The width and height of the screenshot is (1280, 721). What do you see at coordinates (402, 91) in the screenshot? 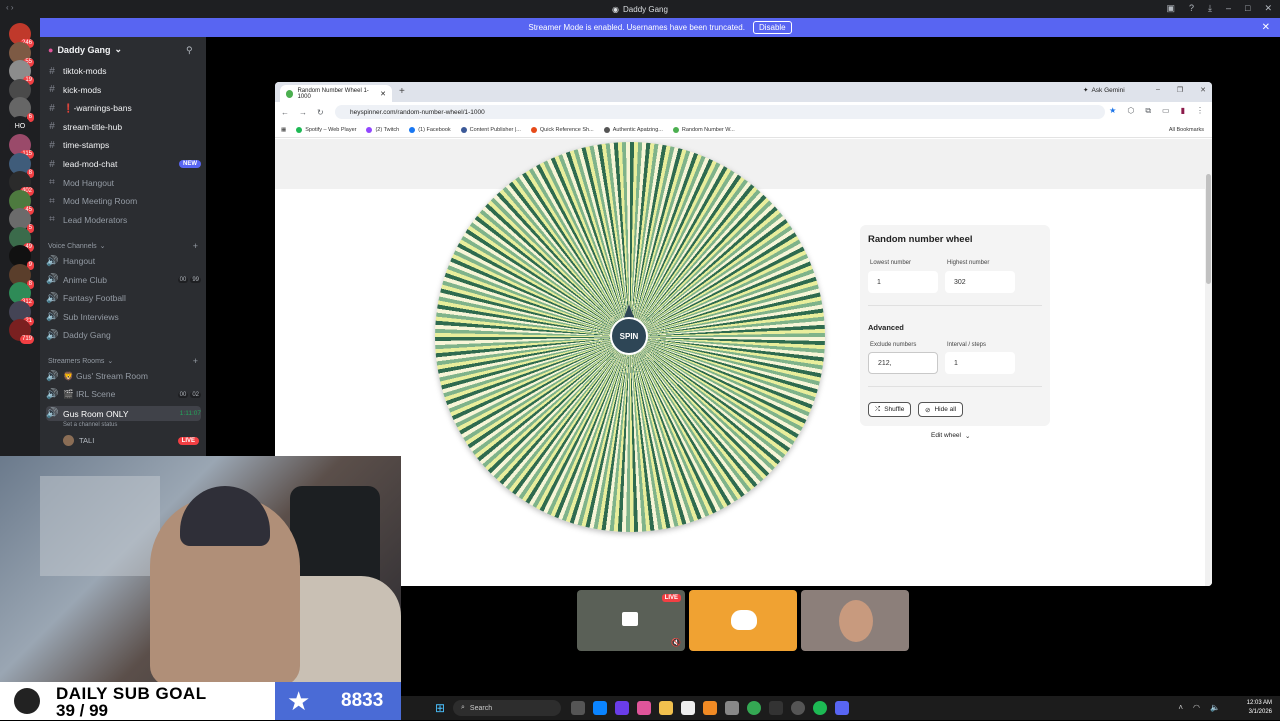
I see `new-tab-button: +` at bounding box center [402, 91].